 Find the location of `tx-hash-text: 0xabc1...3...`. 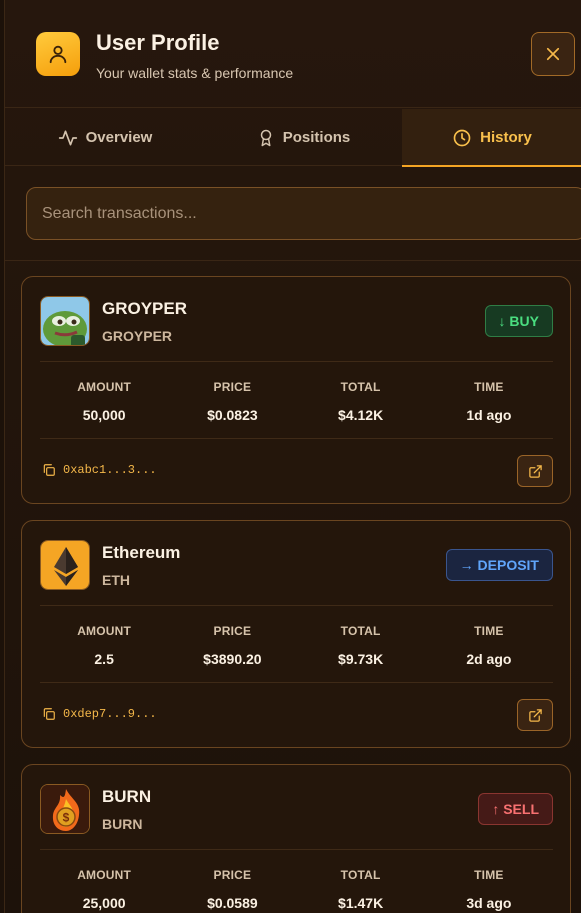

tx-hash-text: 0xabc1...3... is located at coordinates (110, 470).